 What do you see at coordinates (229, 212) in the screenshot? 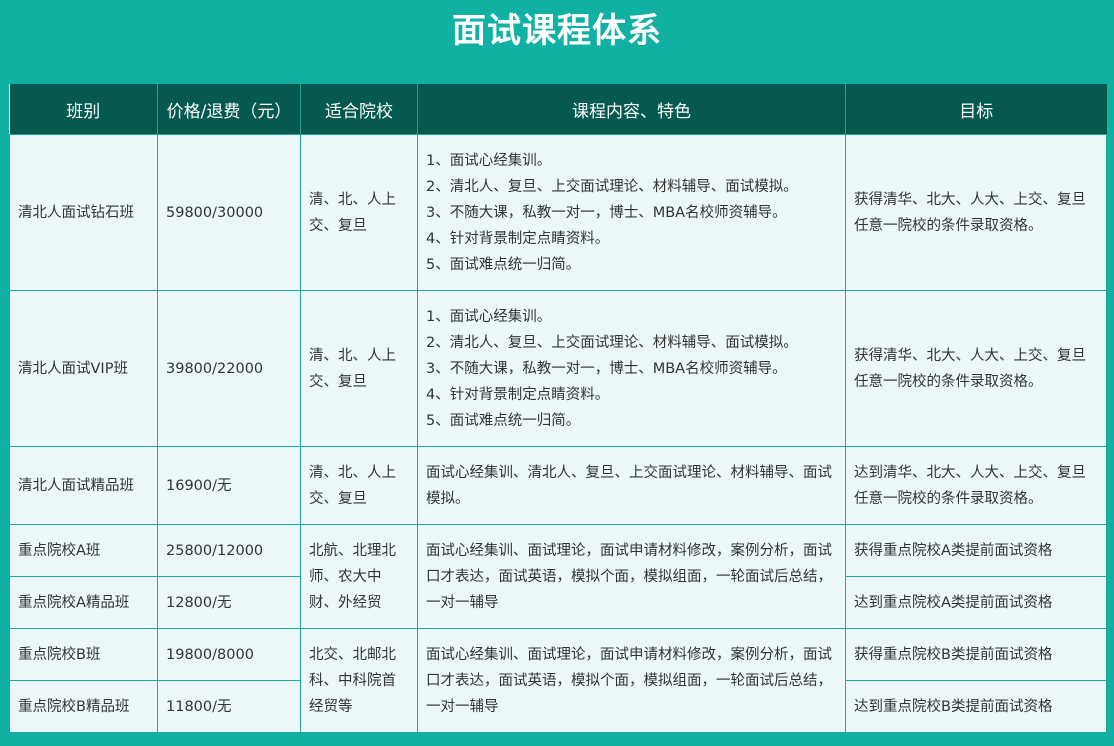
I see `cell-price: 59800/30000` at bounding box center [229, 212].